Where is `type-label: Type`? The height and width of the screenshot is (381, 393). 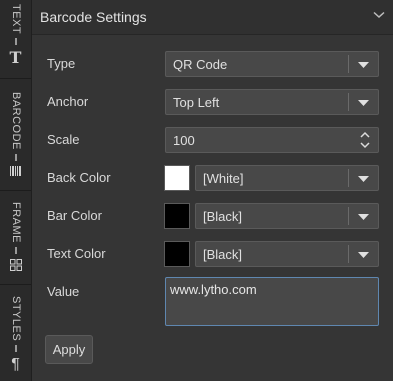
type-label: Type is located at coordinates (61, 63).